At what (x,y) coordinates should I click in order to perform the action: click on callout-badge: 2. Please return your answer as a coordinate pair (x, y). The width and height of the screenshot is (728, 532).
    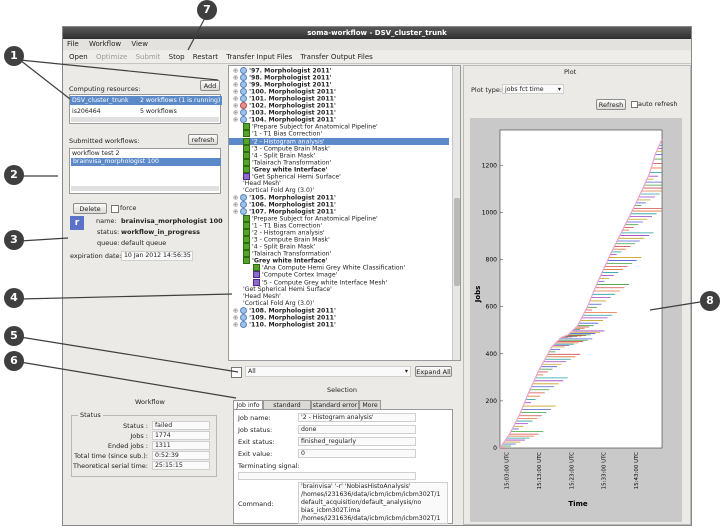
    Looking at the image, I should click on (14, 175).